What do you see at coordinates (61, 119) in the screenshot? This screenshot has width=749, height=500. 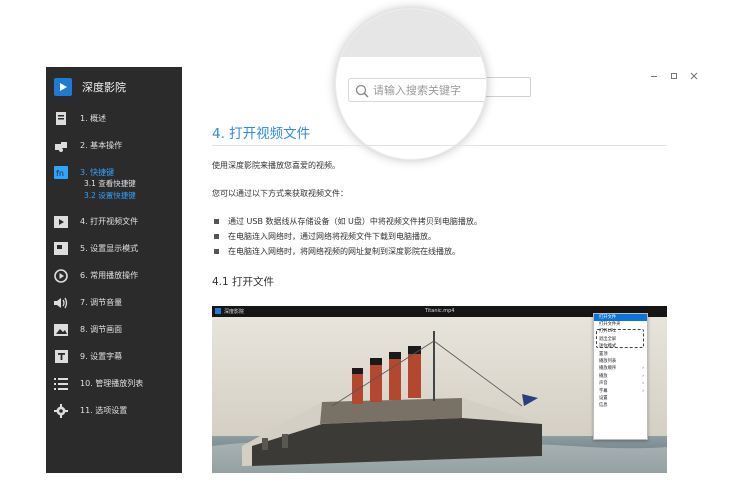 I see `document-icon` at bounding box center [61, 119].